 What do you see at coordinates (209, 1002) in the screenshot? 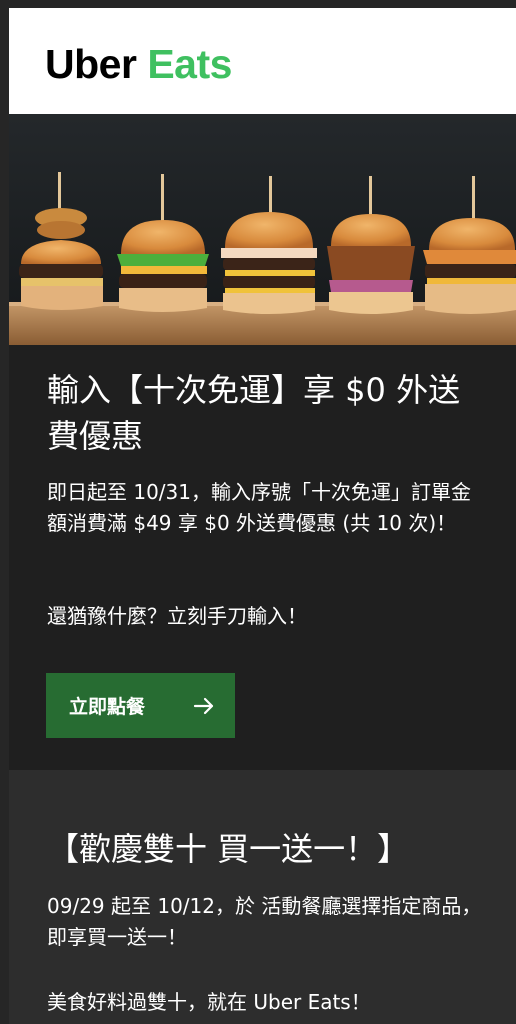
I see `promo-tagline: 美食好料過雙十，就在 Uber Eats！` at bounding box center [209, 1002].